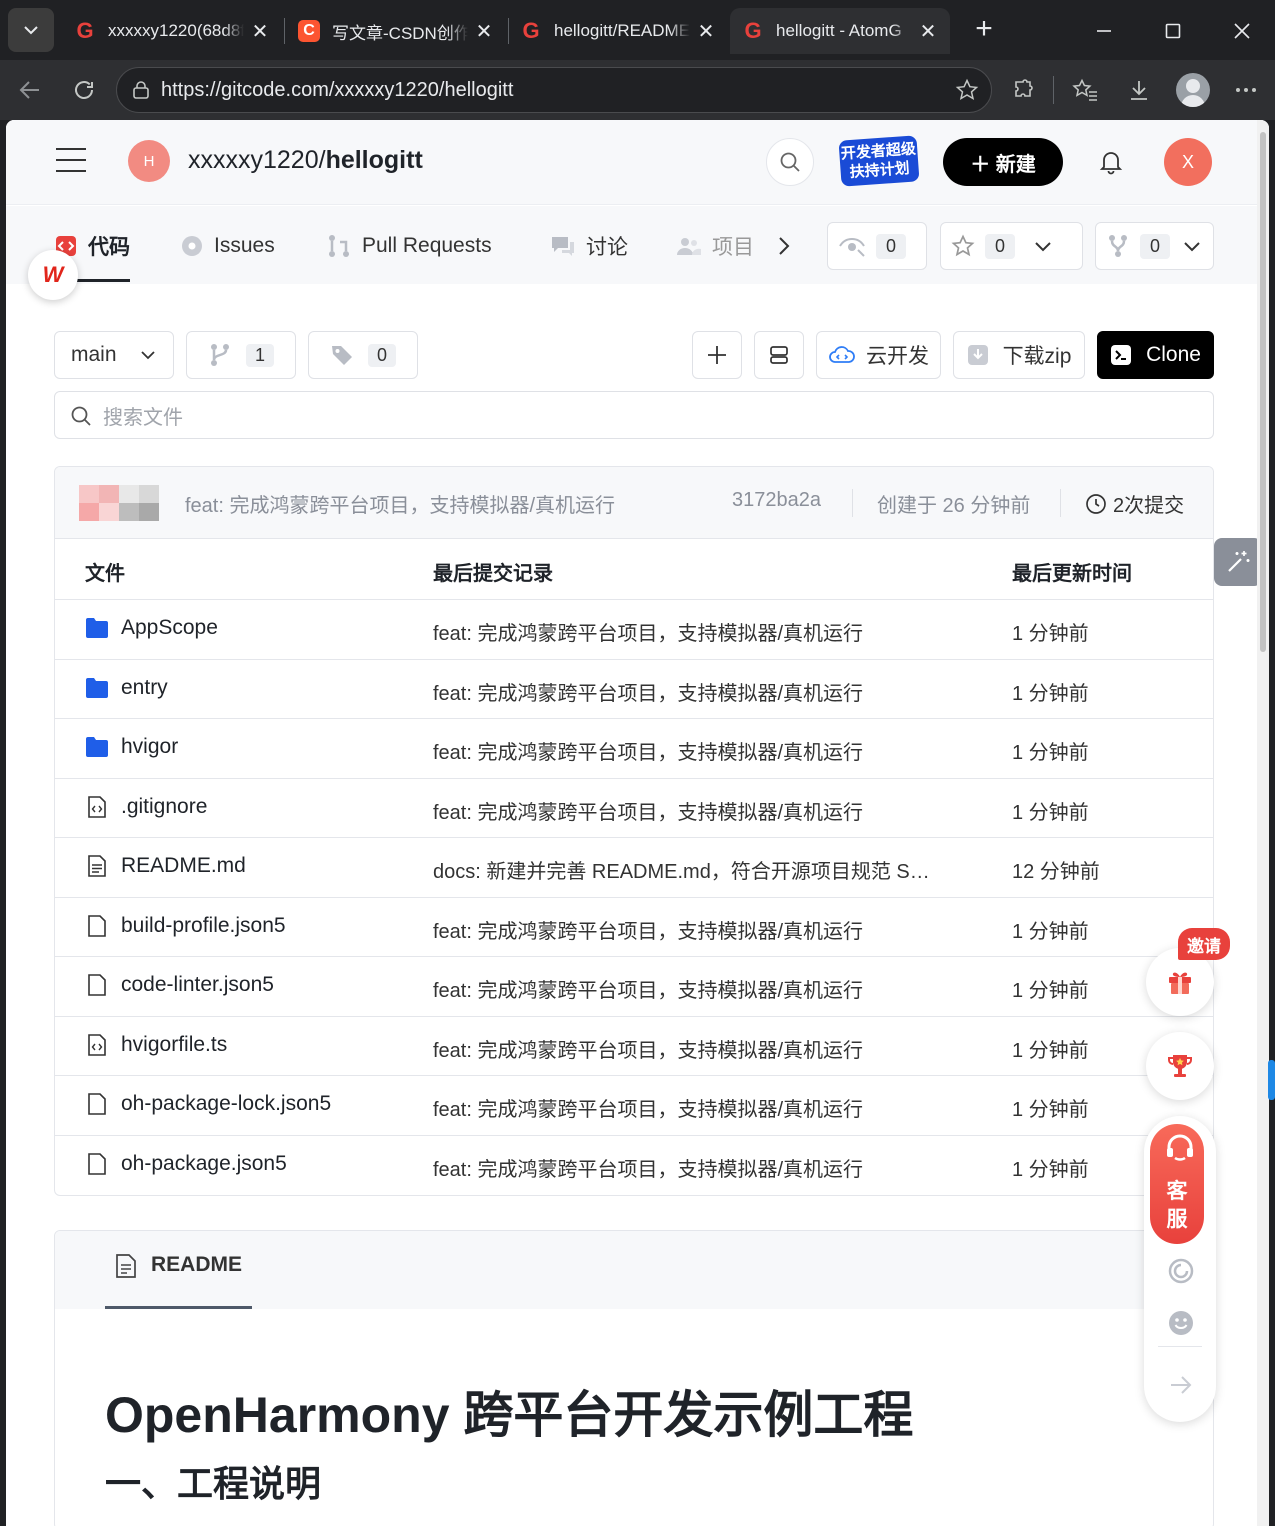  What do you see at coordinates (141, 93) in the screenshot?
I see `site-info-icon` at bounding box center [141, 93].